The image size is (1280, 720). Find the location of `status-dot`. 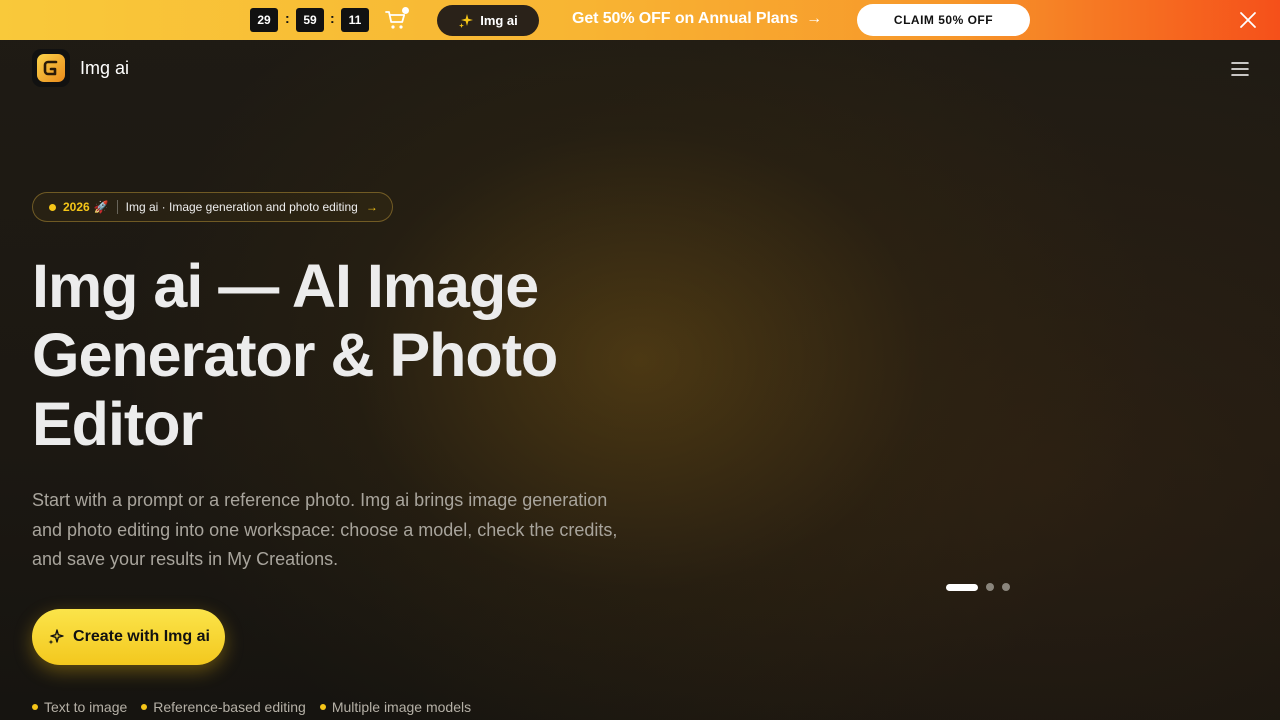

status-dot is located at coordinates (52, 207).